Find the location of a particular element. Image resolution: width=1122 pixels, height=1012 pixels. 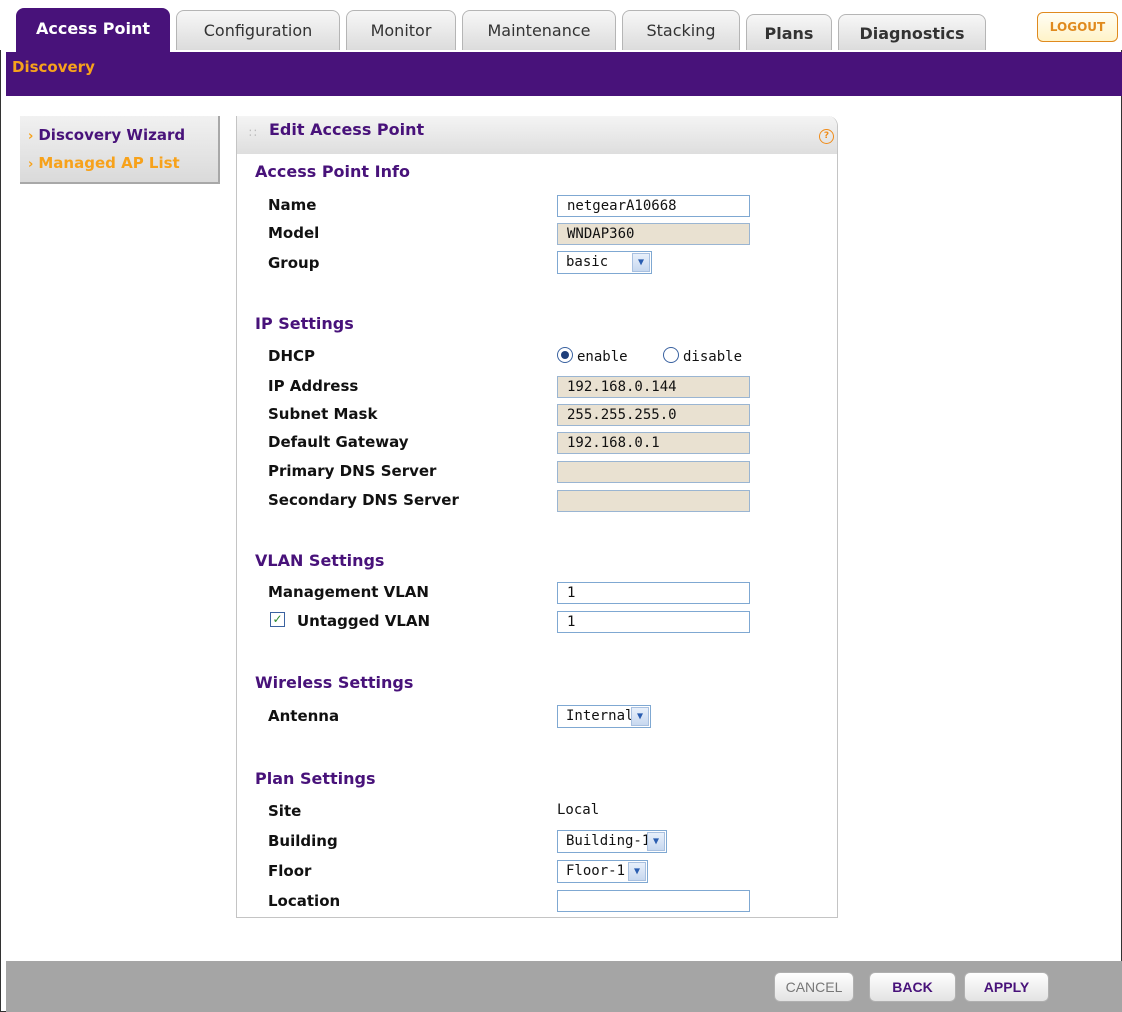

default-gateway-label: Default Gateway is located at coordinates (338, 442).